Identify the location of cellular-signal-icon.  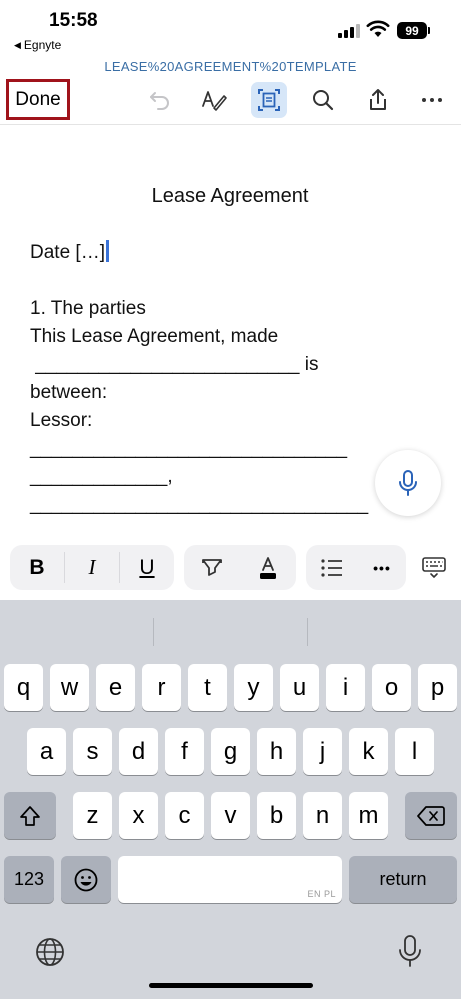
(349, 31).